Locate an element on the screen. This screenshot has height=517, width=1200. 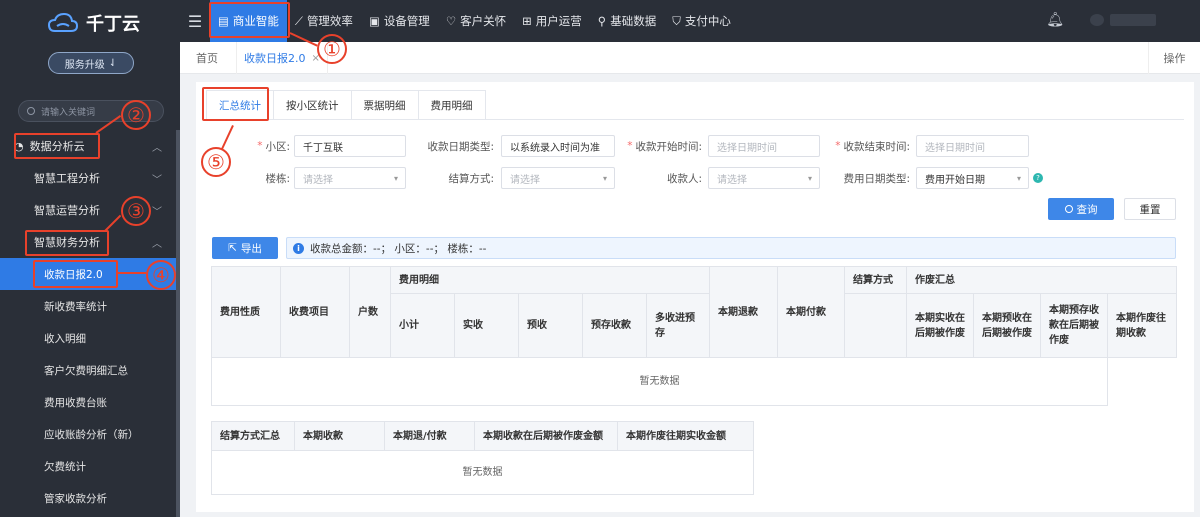
community-value: 千丁互联 is located at coordinates (323, 148).